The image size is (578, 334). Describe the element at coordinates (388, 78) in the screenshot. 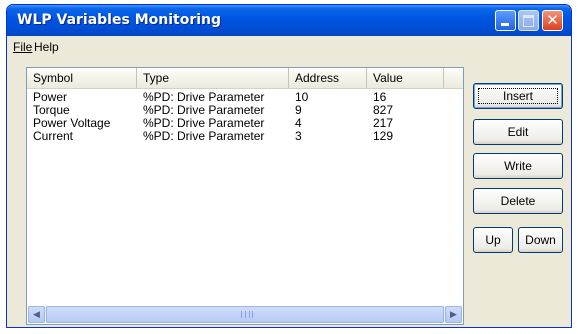

I see `column-header-label: Value` at that location.